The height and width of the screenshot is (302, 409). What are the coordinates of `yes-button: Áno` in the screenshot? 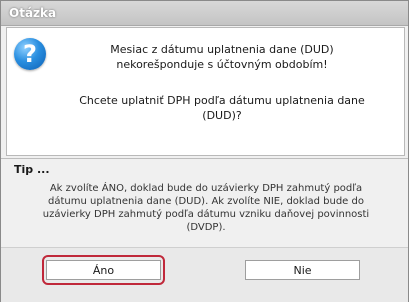 It's located at (103, 270).